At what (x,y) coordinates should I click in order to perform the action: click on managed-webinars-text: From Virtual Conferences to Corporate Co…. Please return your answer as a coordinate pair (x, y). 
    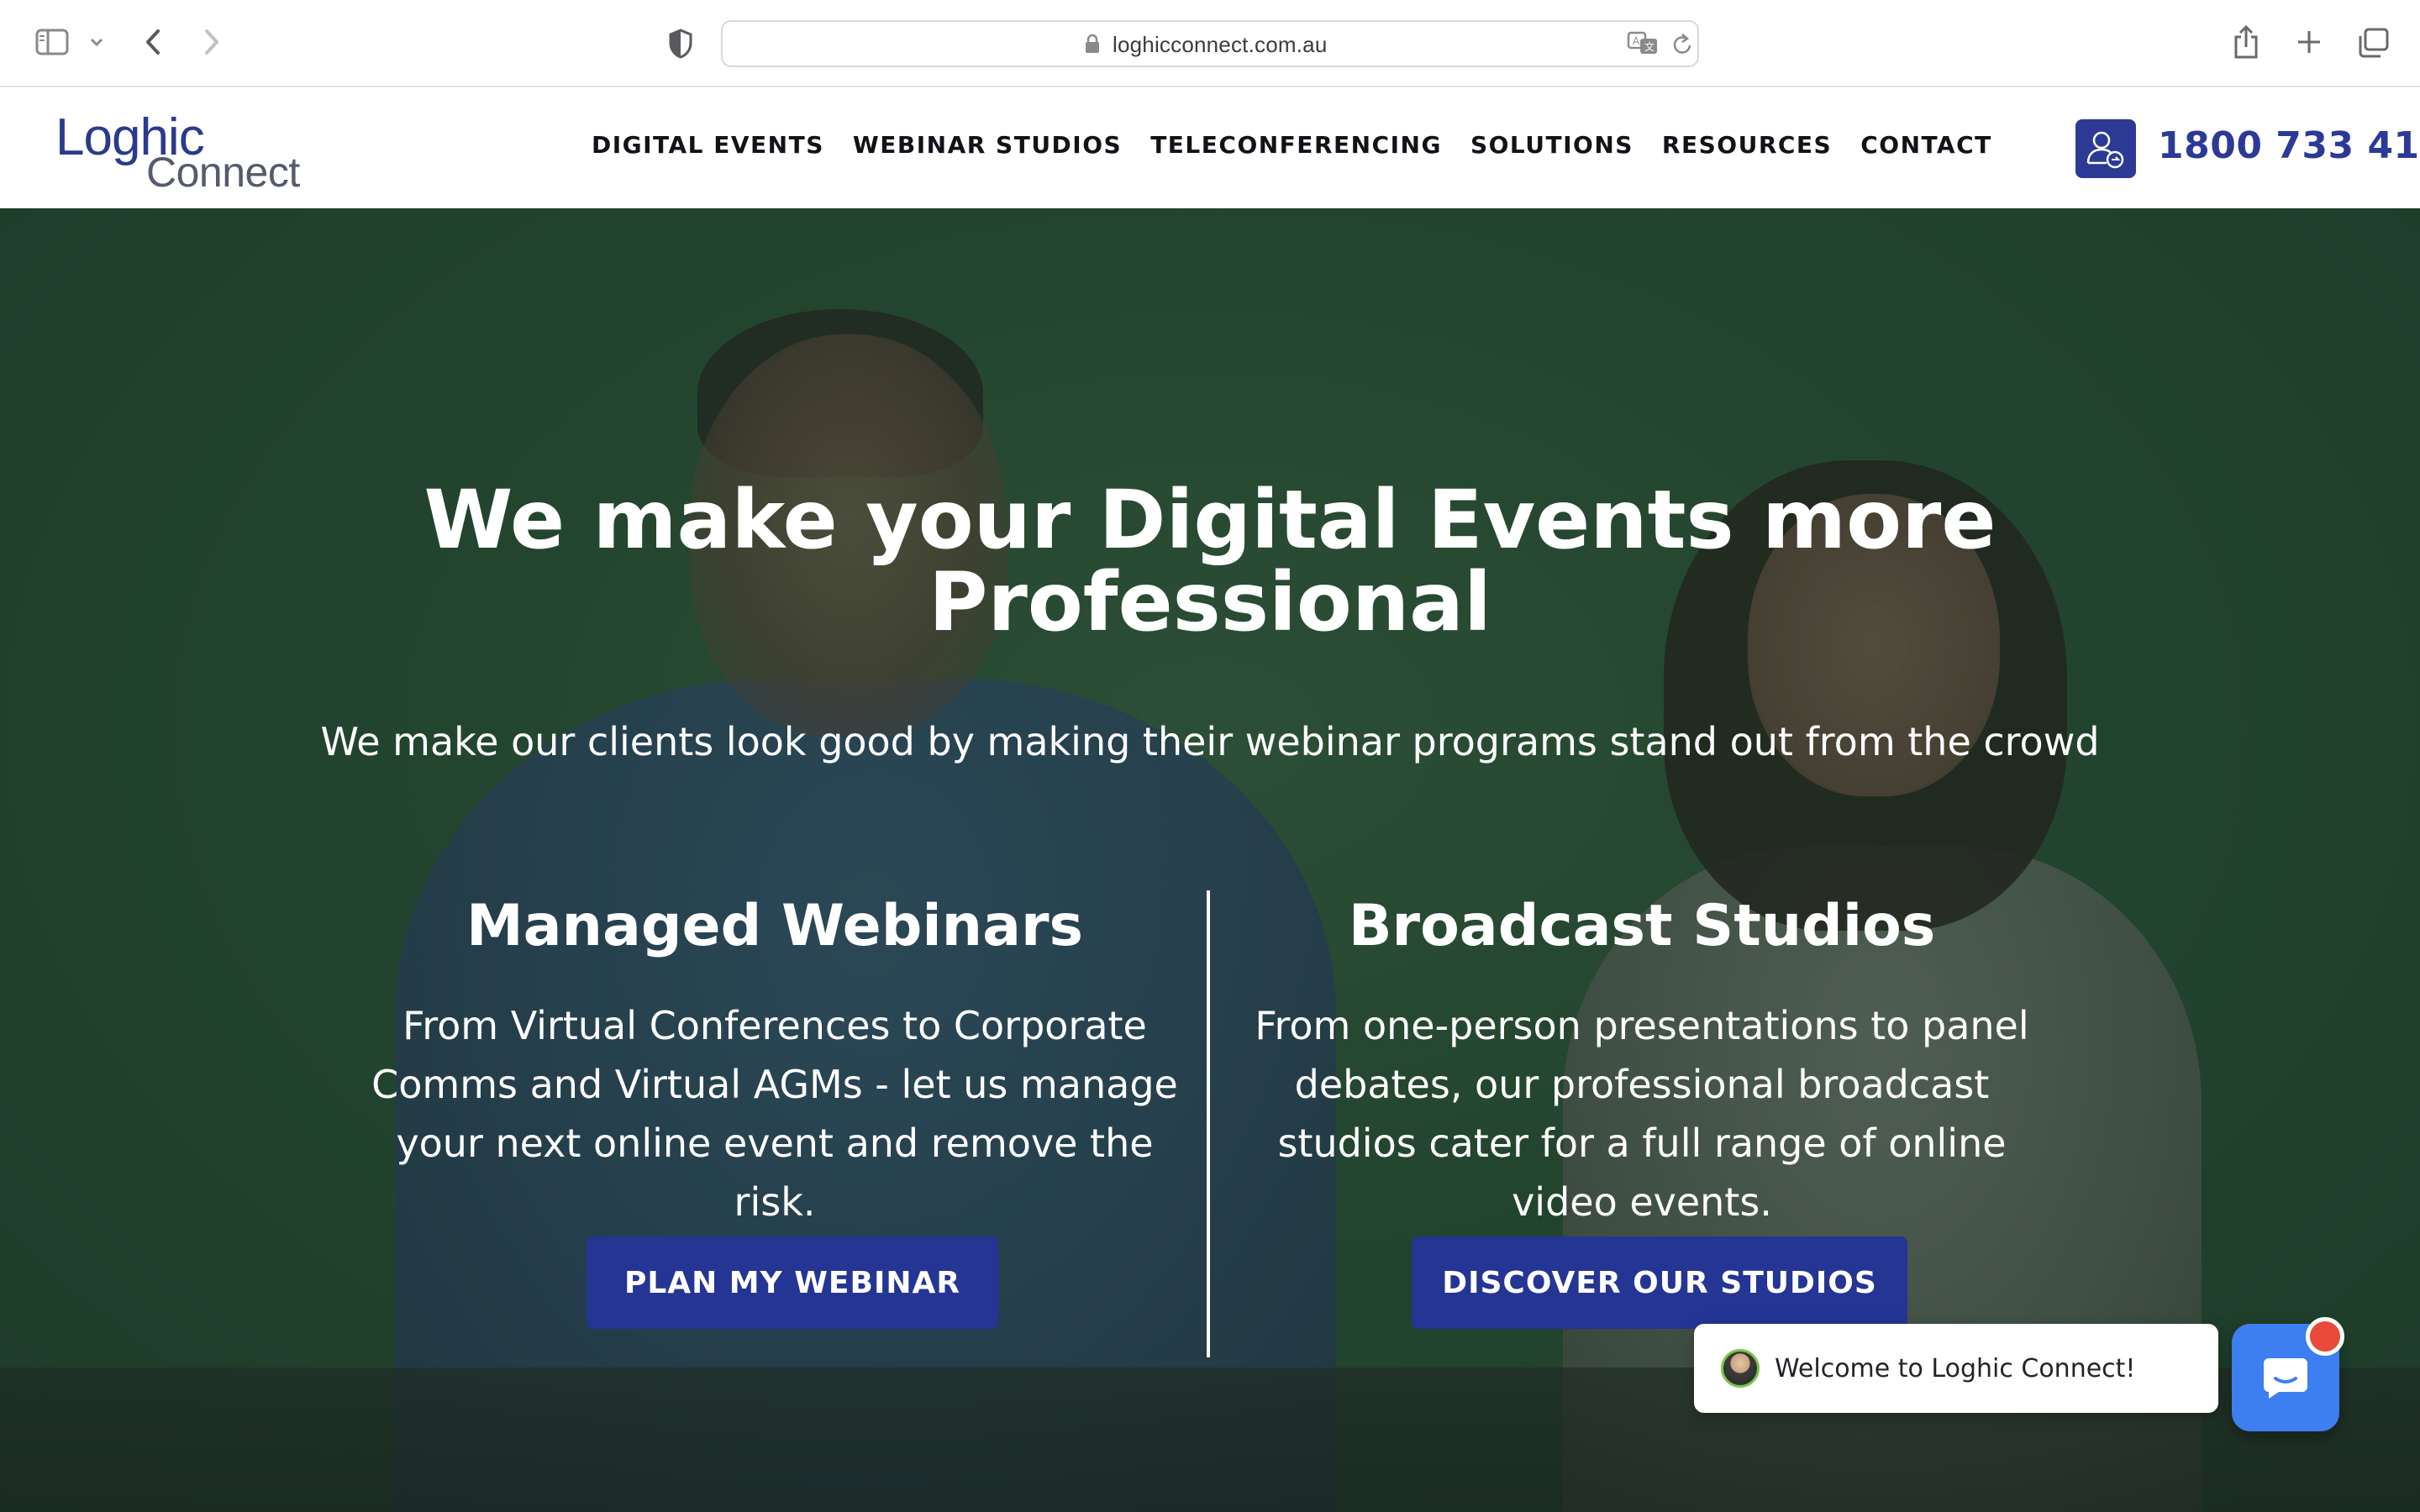
    Looking at the image, I should click on (774, 1114).